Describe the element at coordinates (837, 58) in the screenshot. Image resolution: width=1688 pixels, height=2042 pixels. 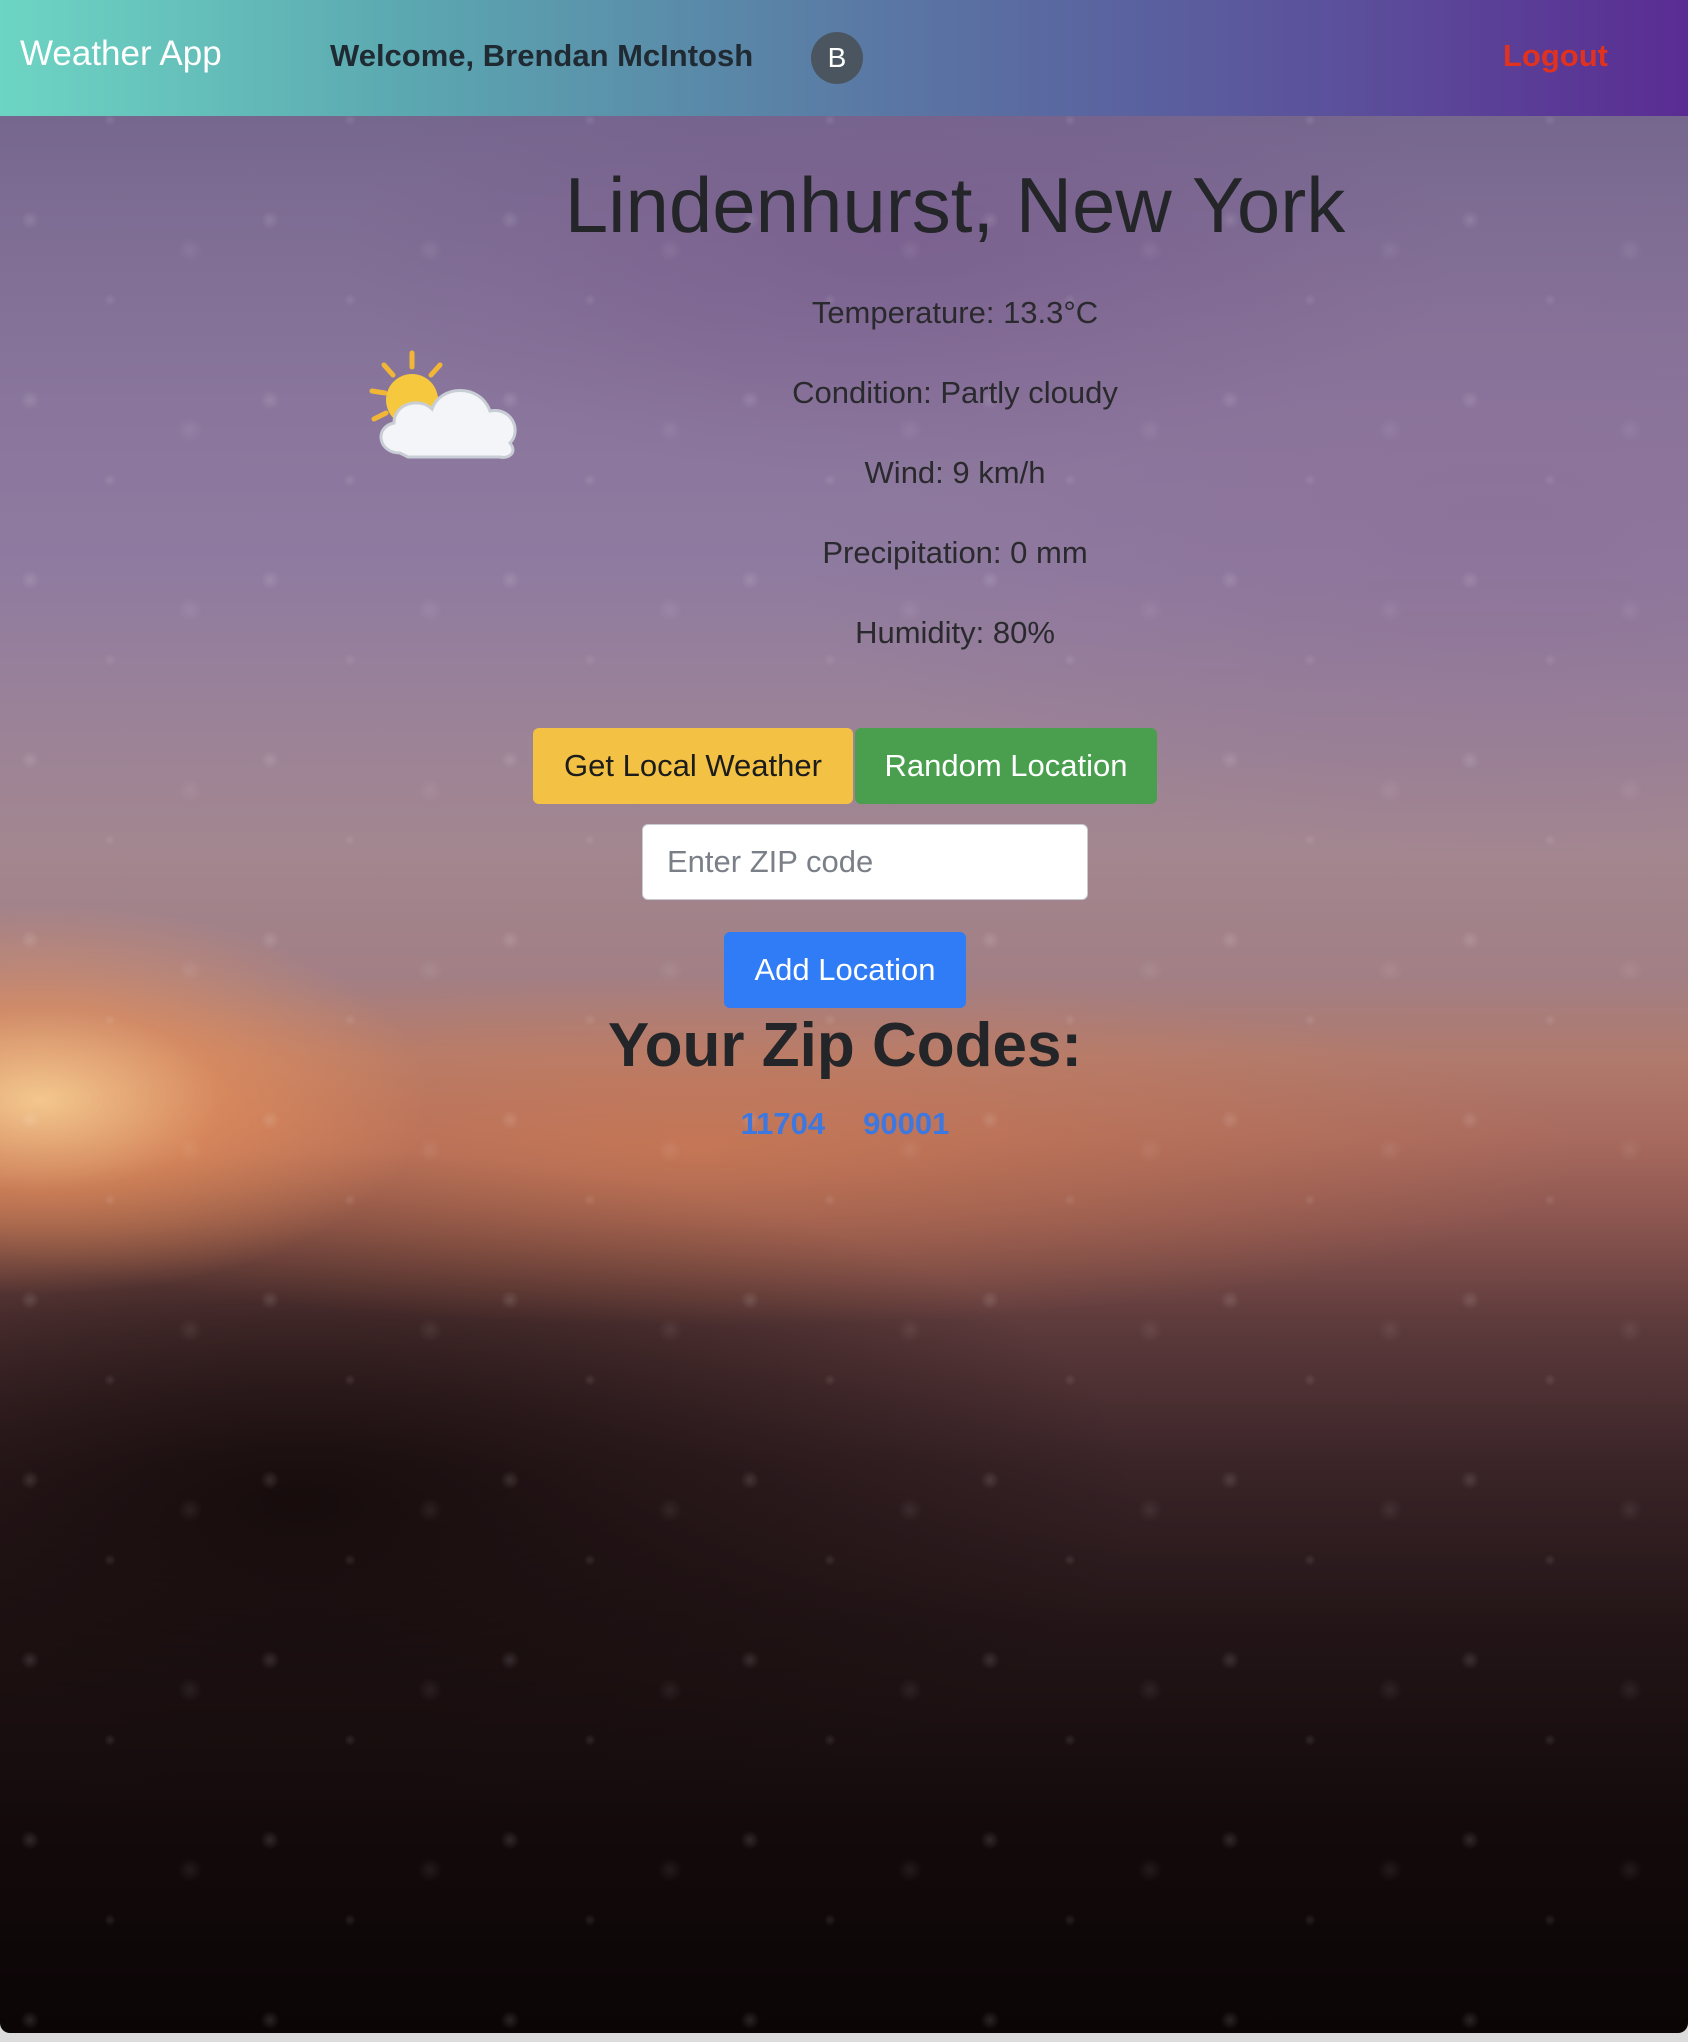
I see `avatar: B` at that location.